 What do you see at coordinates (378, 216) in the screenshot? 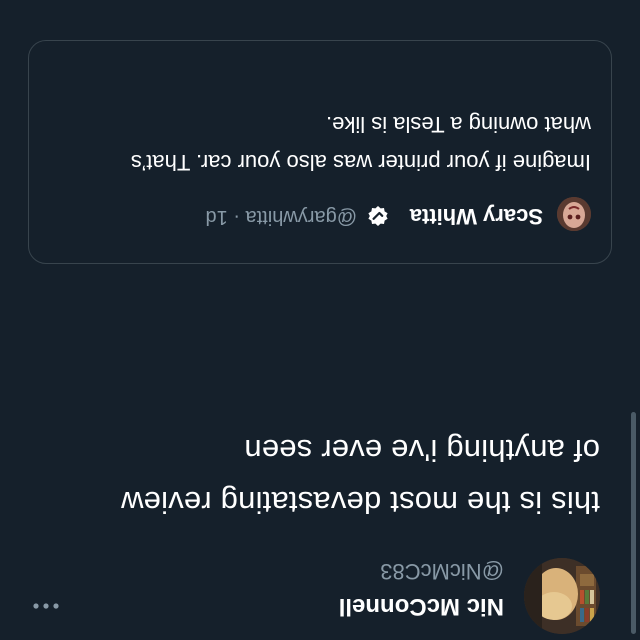
I see `verified-badge-icon` at bounding box center [378, 216].